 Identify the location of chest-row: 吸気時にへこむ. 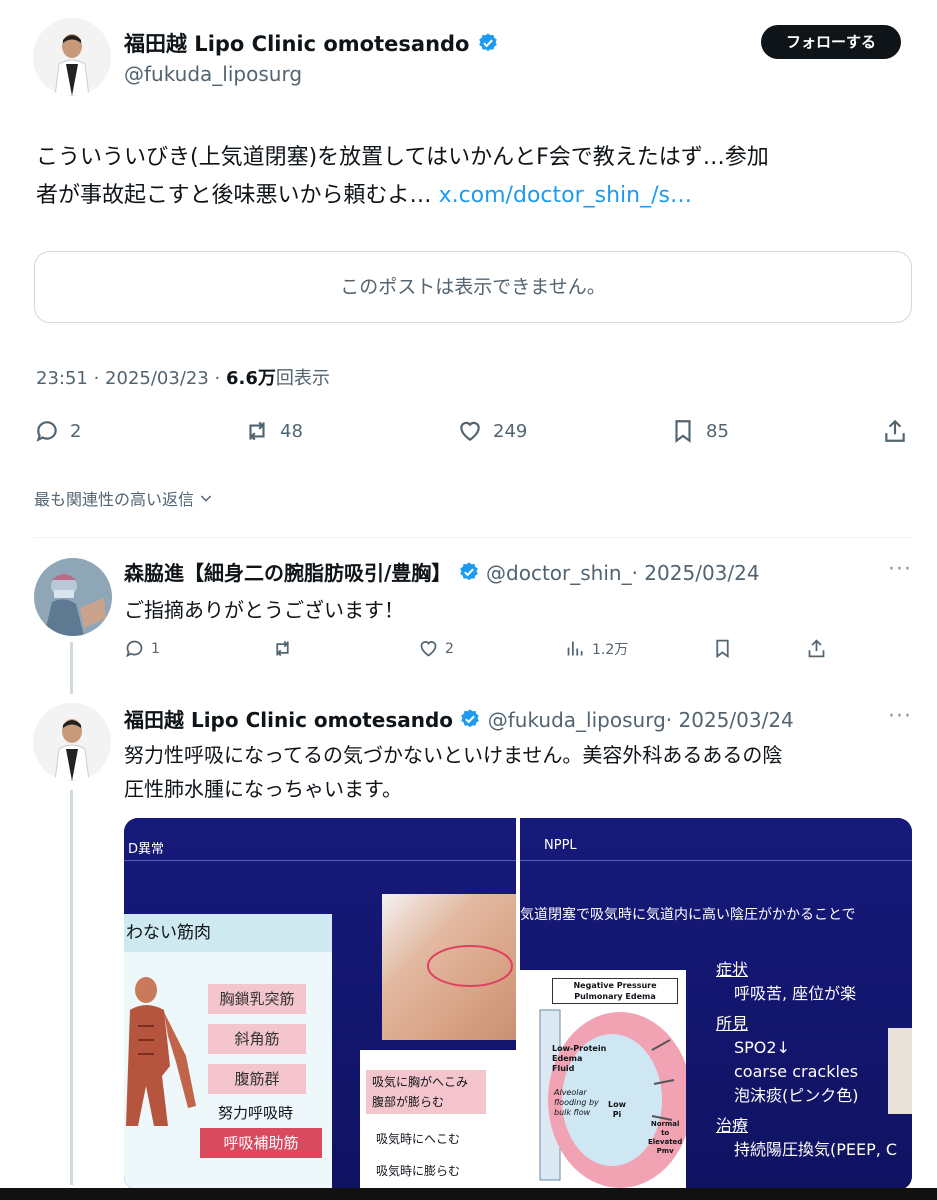
(418, 1139).